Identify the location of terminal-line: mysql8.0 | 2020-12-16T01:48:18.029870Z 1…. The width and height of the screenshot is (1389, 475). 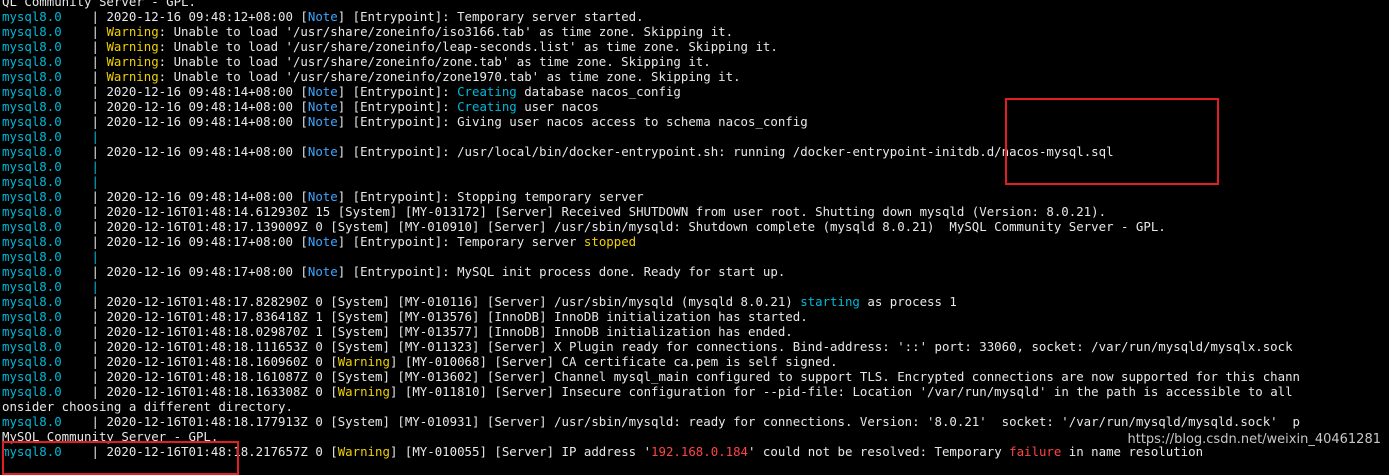
(397, 331).